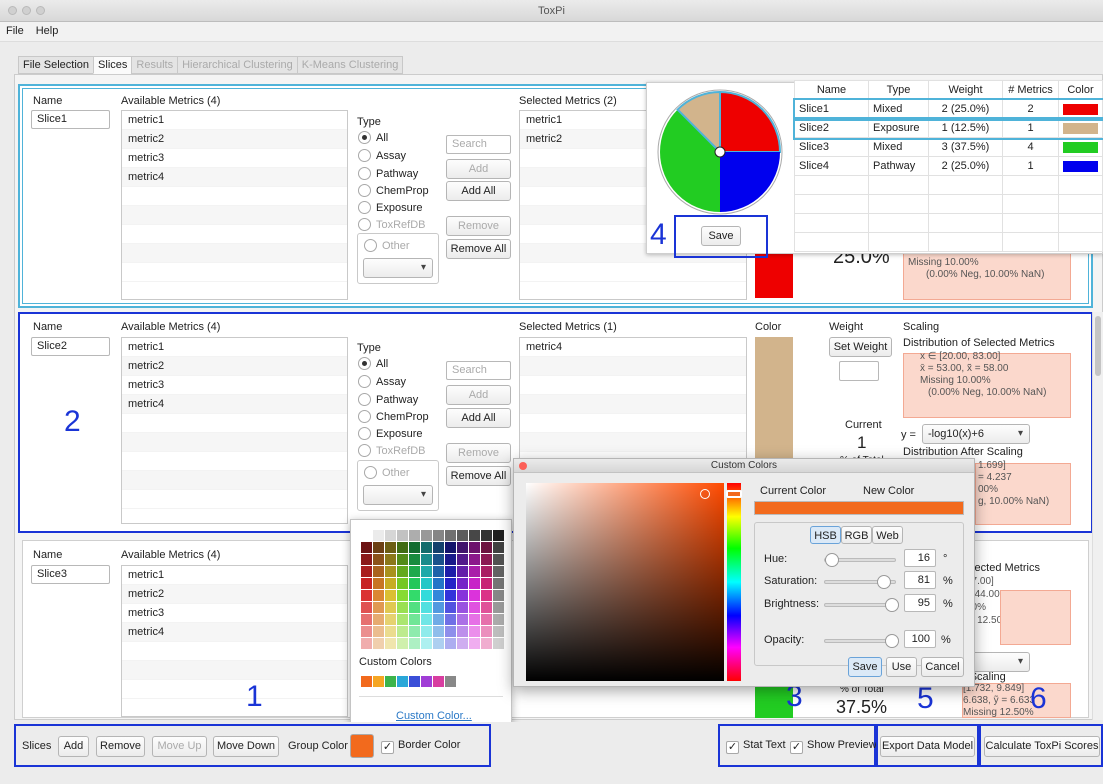  I want to click on table-row: Slice2 Exposure 1 (12.5%) 1, so click(947, 128).